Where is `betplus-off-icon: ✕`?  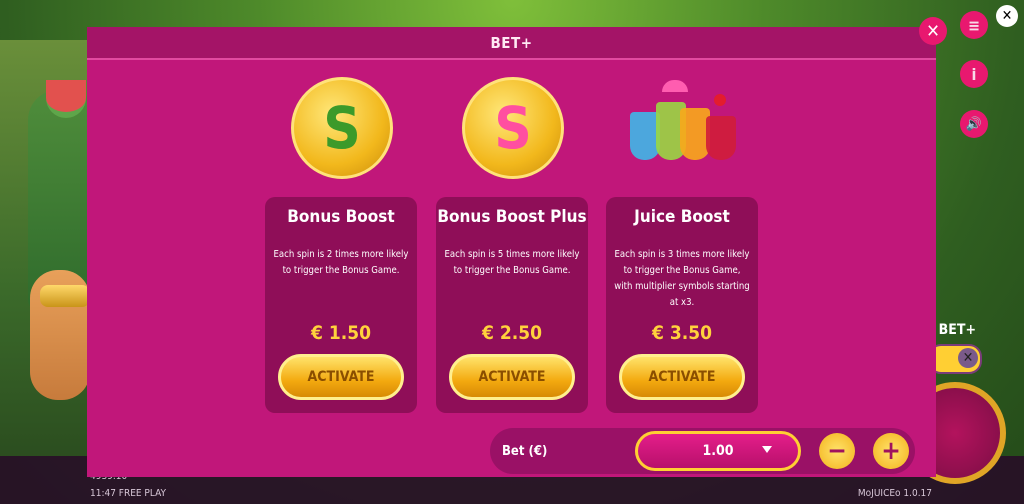
betplus-off-icon: ✕ is located at coordinates (968, 358).